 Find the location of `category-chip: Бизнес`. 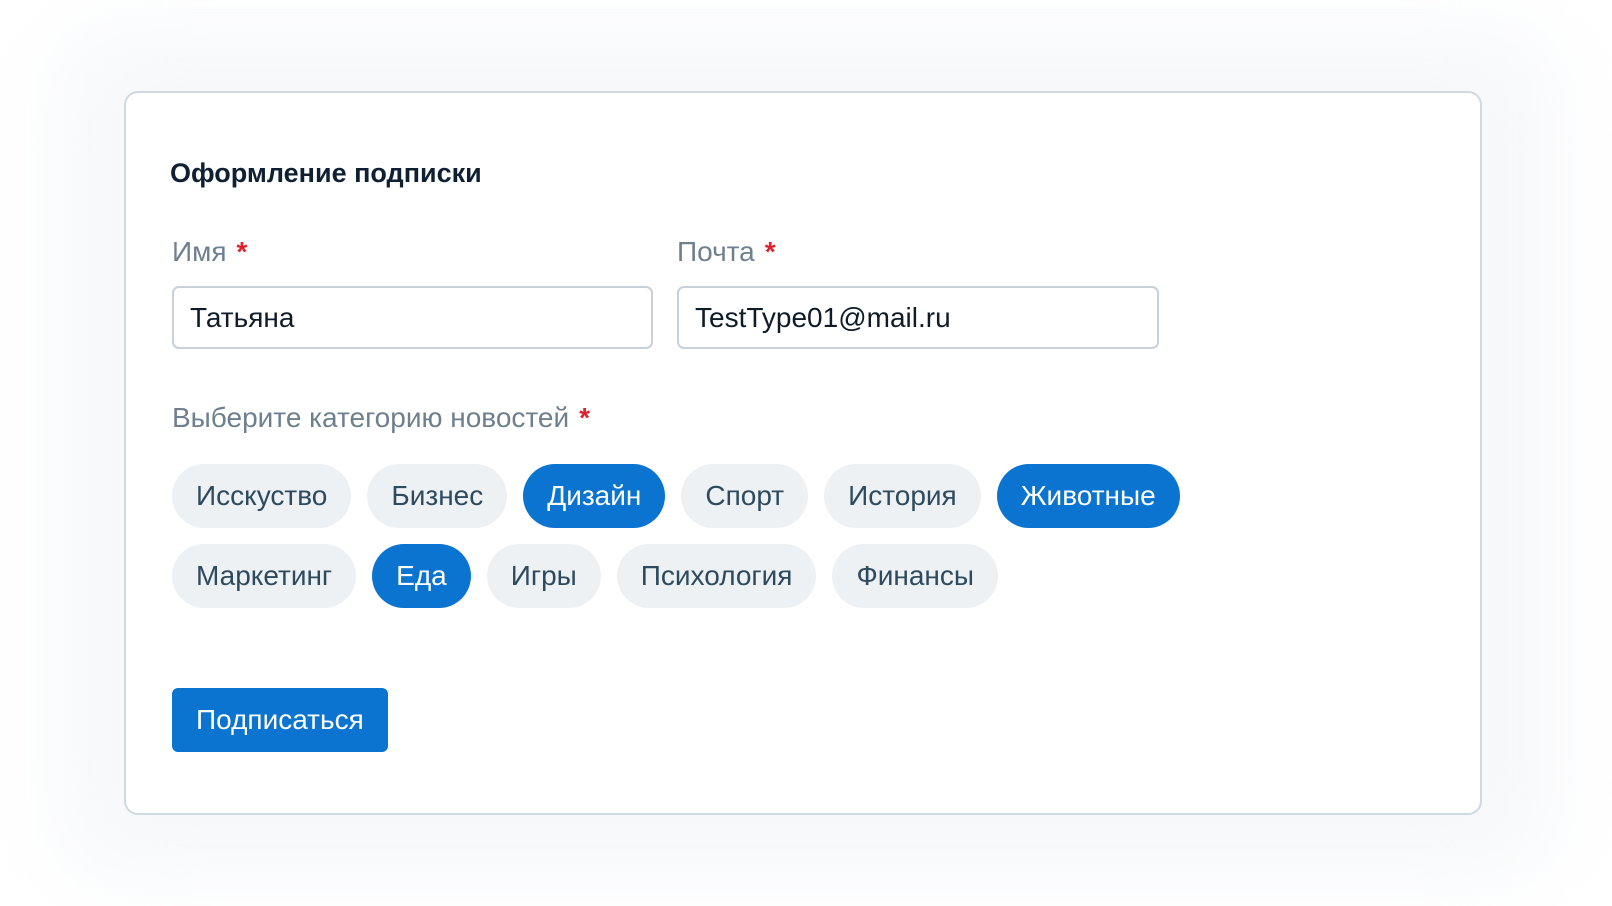

category-chip: Бизнес is located at coordinates (437, 496).